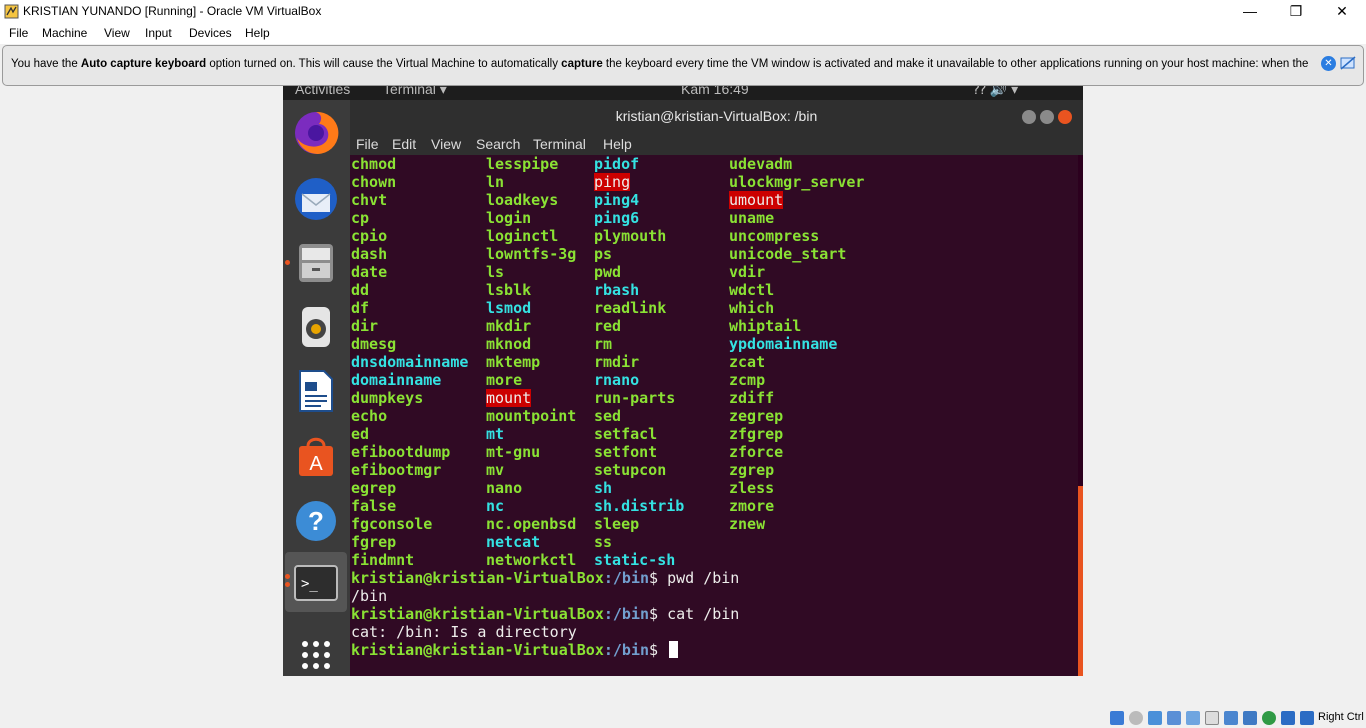  Describe the element at coordinates (531, 254) in the screenshot. I see `file-entry: lowntfs-3g` at that location.